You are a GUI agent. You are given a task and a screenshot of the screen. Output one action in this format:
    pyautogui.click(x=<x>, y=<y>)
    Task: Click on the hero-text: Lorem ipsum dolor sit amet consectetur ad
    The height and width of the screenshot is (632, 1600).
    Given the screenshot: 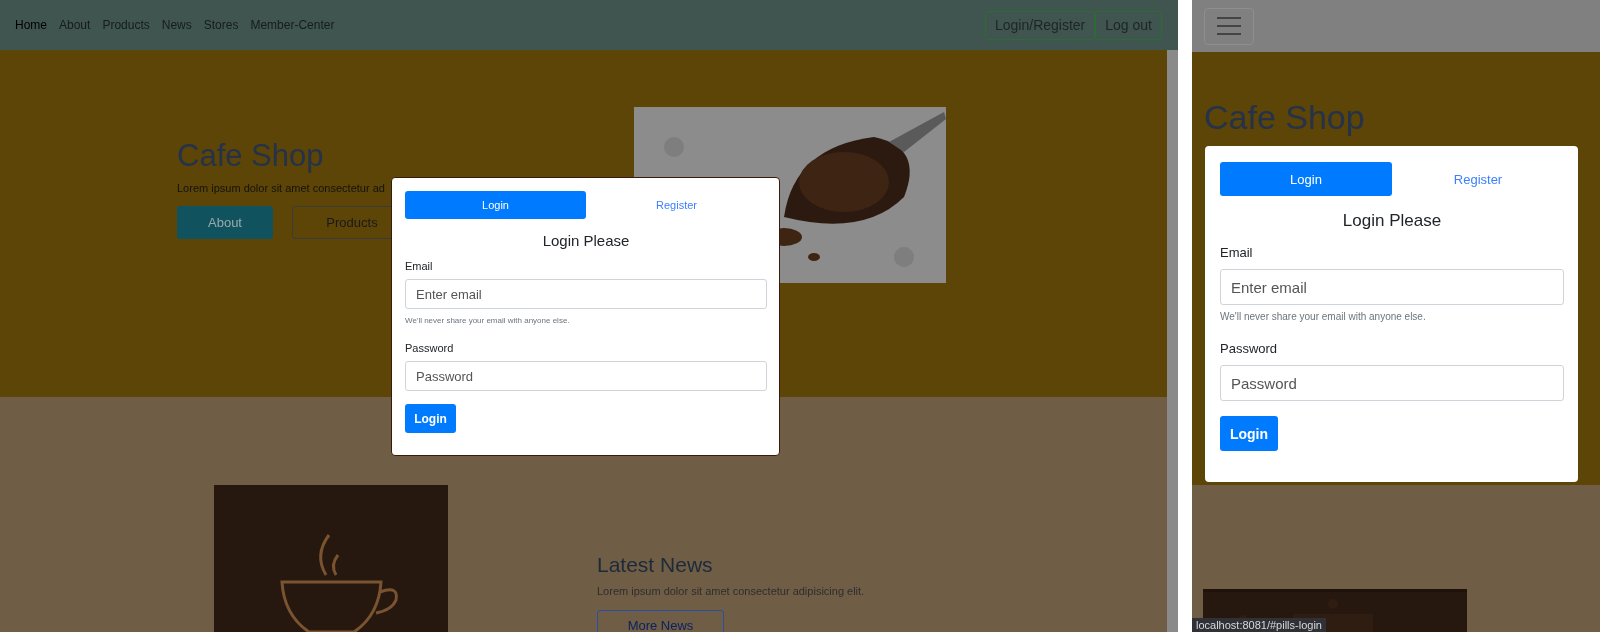 What is the action you would take?
    pyautogui.click(x=281, y=188)
    